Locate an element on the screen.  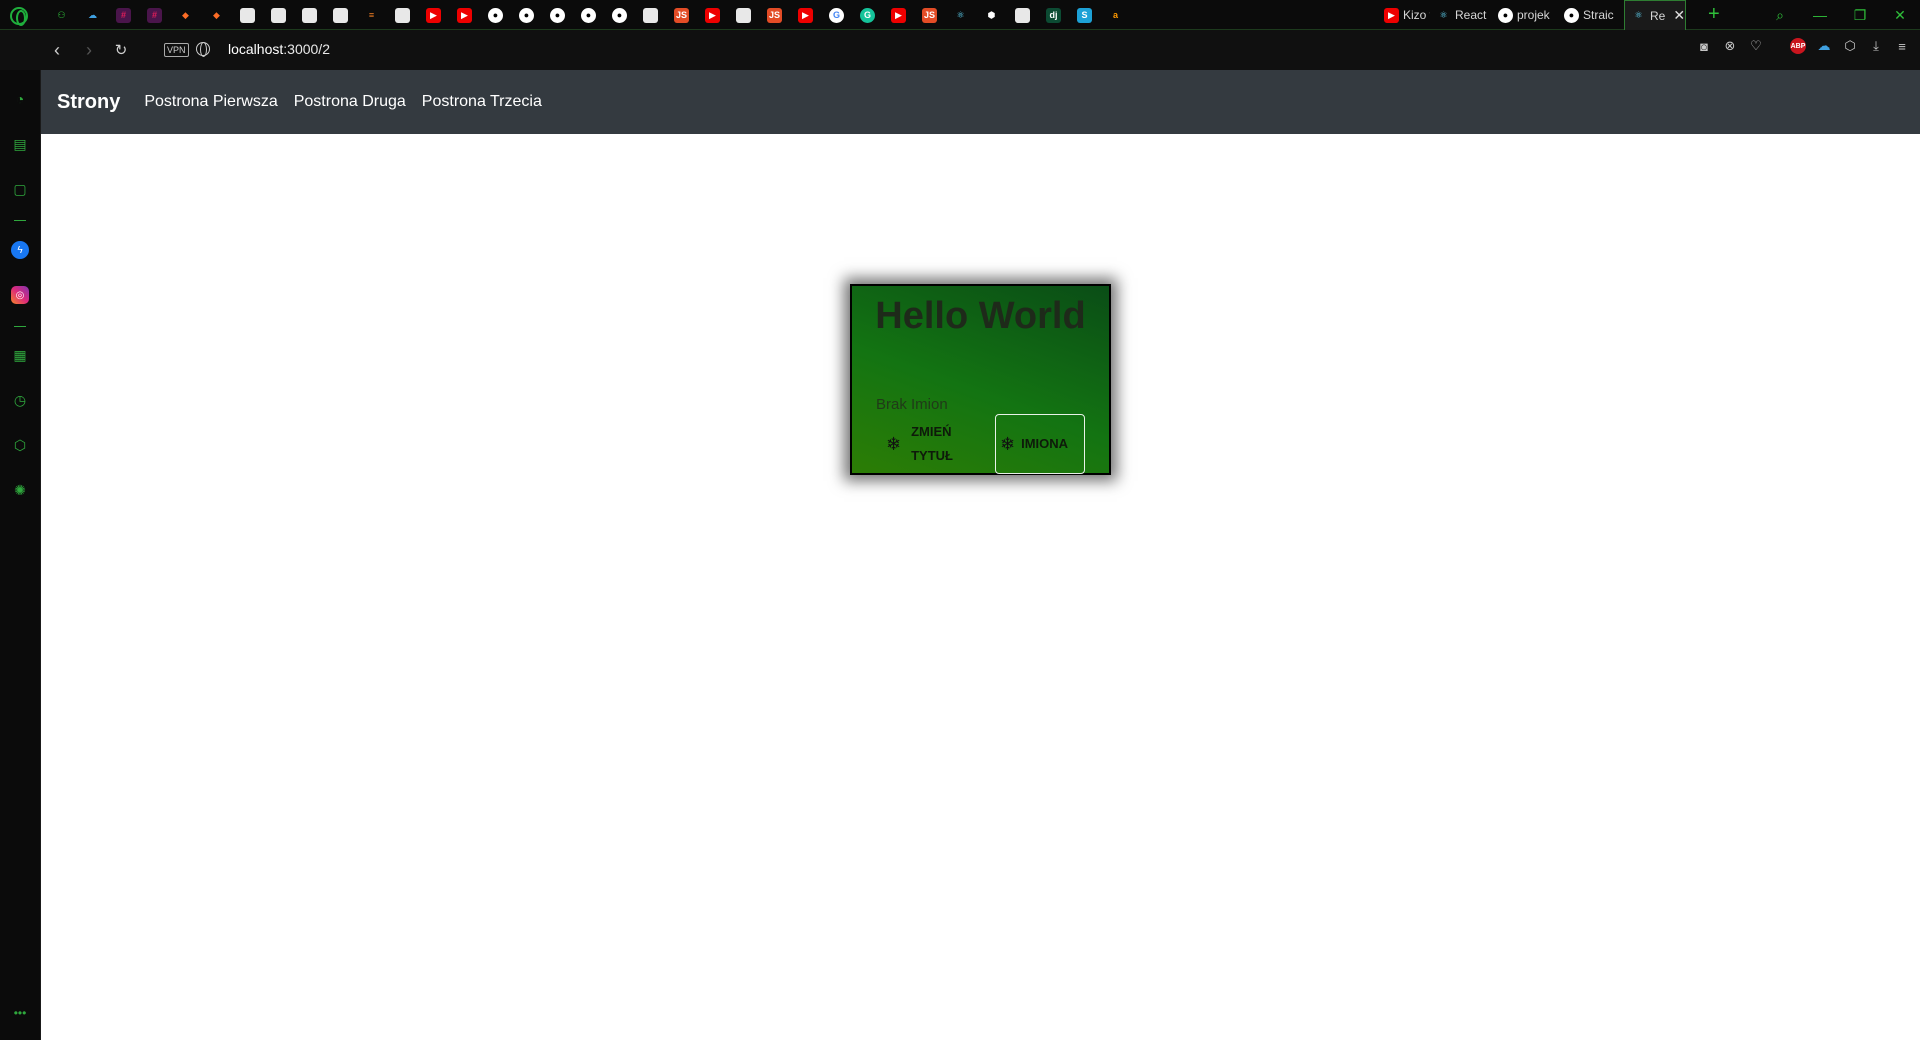
tab-label: projek is located at coordinates (1533, 15).